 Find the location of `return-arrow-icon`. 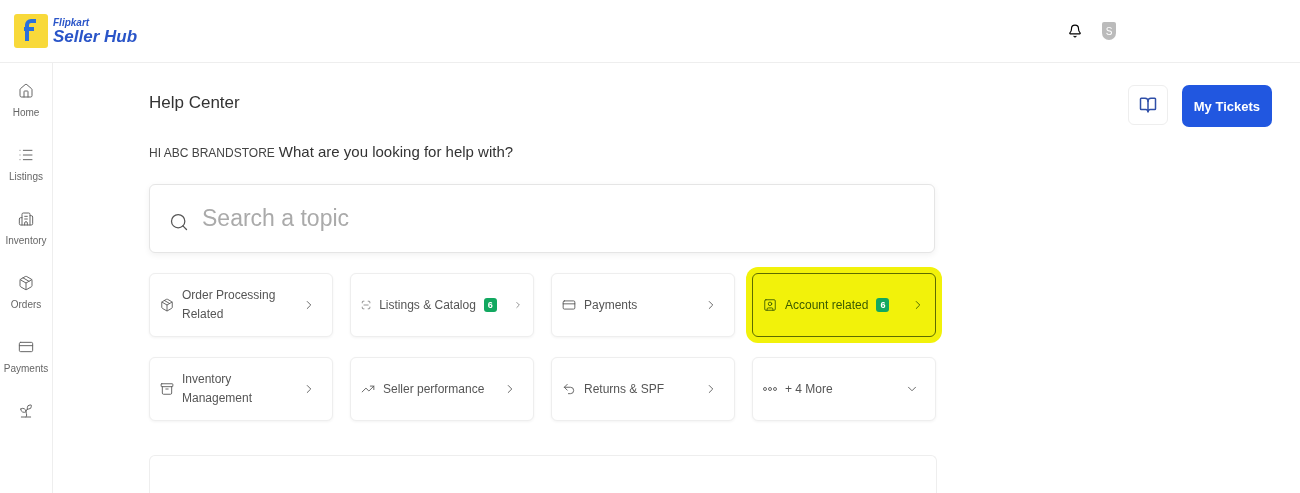

return-arrow-icon is located at coordinates (569, 389).